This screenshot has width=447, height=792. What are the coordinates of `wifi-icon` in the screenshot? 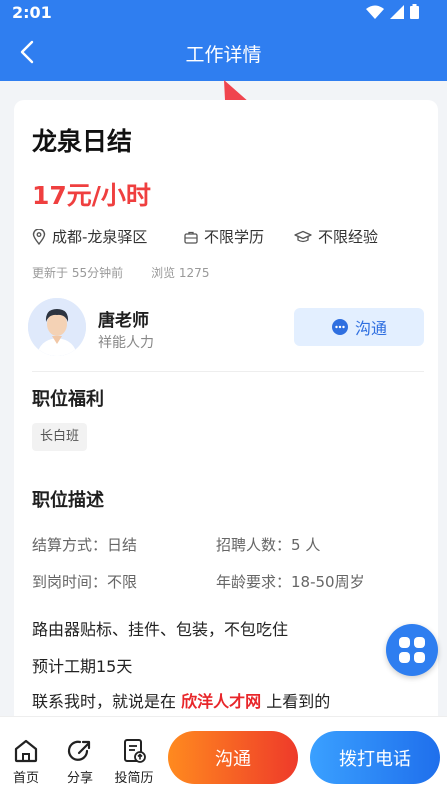 It's located at (375, 12).